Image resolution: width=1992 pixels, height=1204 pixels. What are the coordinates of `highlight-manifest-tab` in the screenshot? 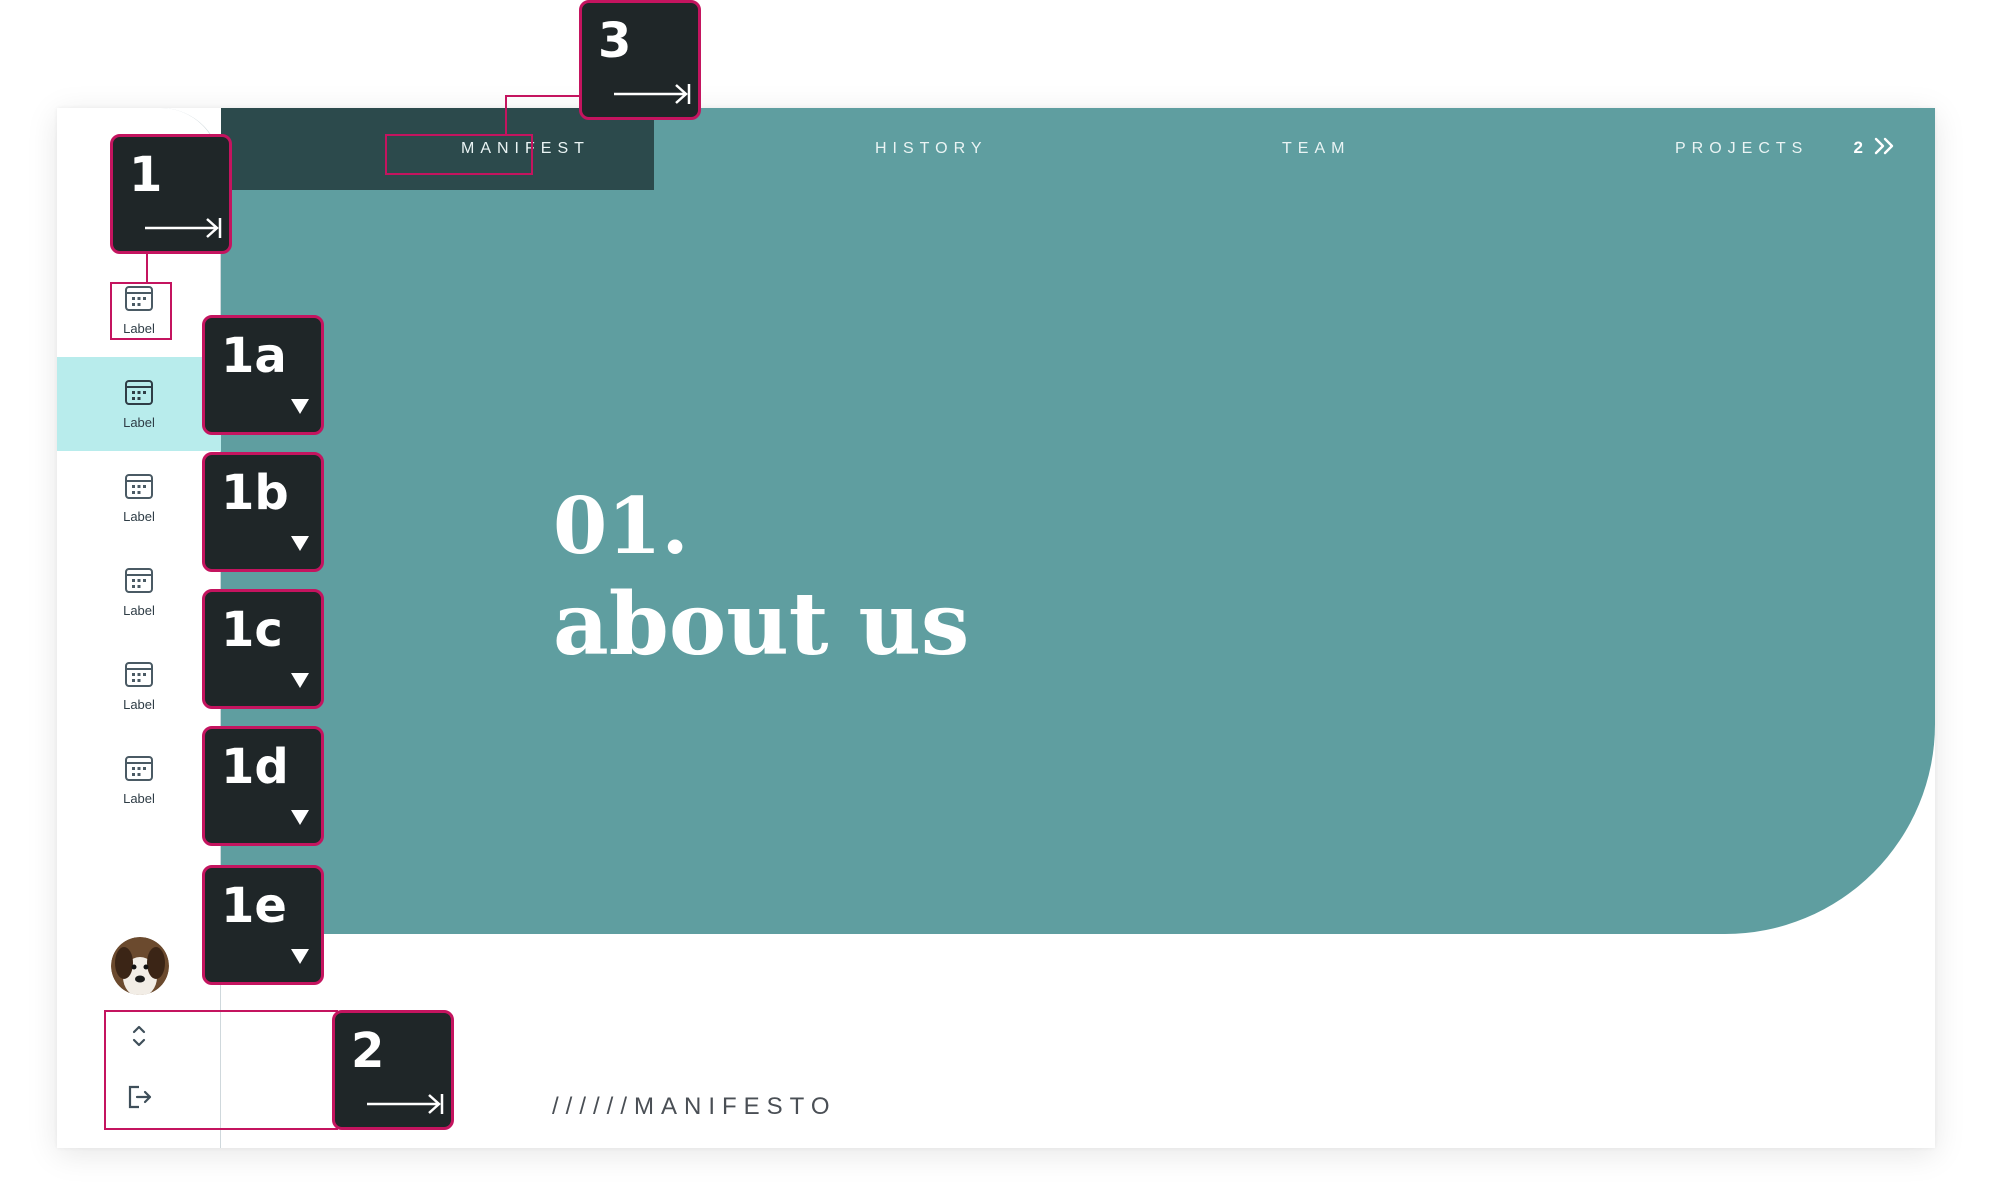 It's located at (459, 154).